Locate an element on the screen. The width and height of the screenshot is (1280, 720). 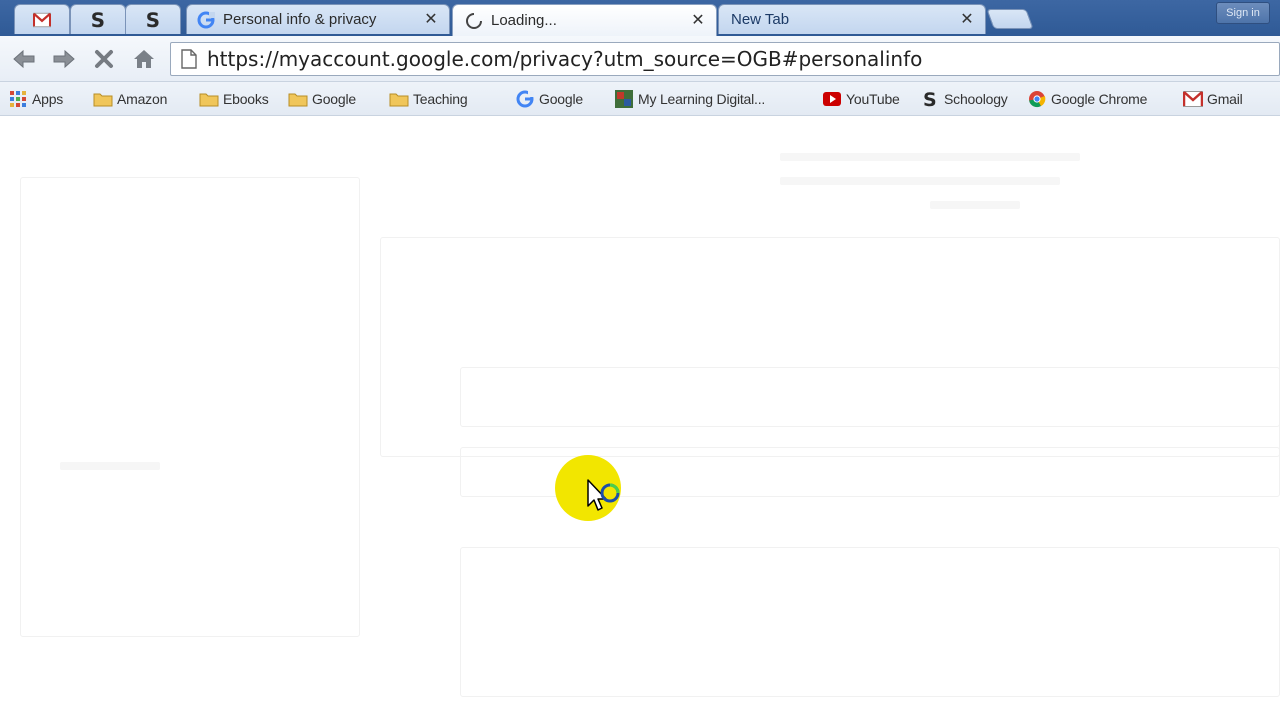
new-tab-button is located at coordinates (1010, 19).